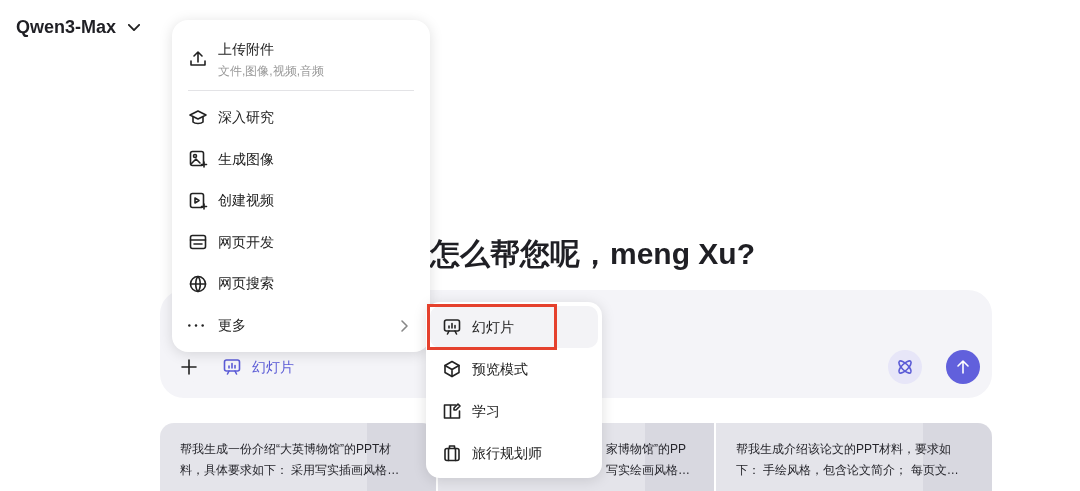 The width and height of the screenshot is (1080, 491). Describe the element at coordinates (486, 411) in the screenshot. I see `submenu-item-label: 学习` at that location.